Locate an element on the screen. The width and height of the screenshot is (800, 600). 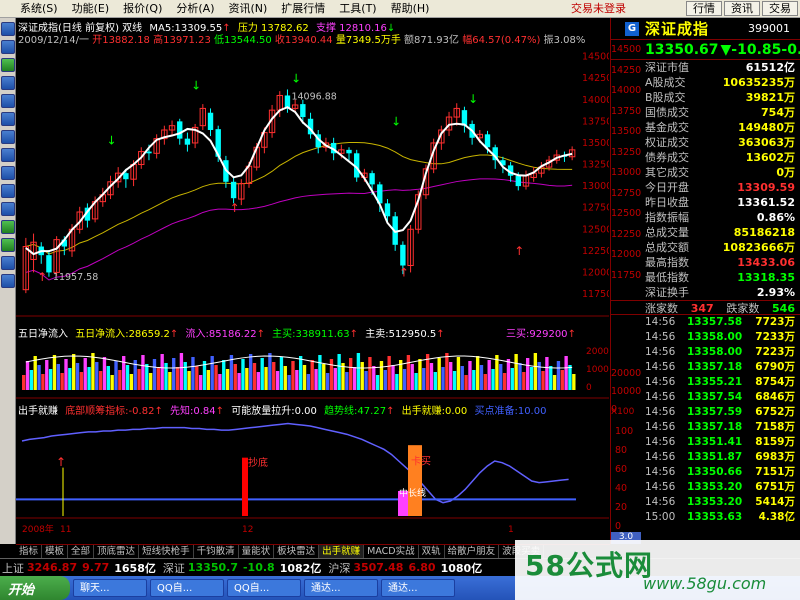
toolbar-zoom-in-icon is located at coordinates (8, 263).